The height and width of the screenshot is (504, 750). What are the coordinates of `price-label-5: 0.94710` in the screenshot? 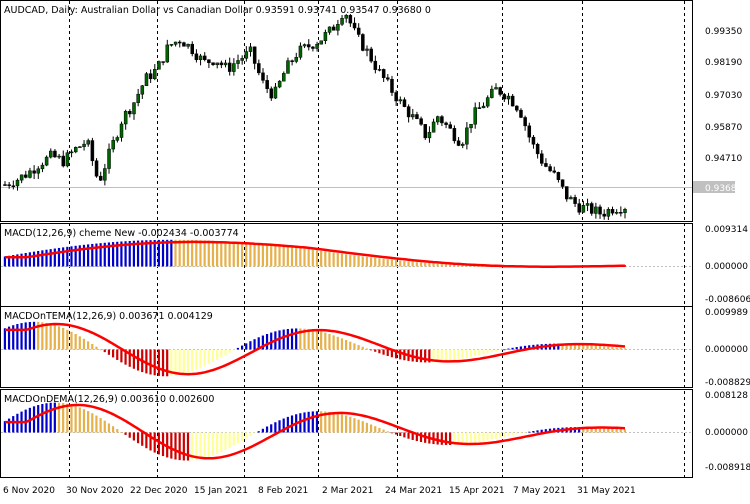 It's located at (723, 159).